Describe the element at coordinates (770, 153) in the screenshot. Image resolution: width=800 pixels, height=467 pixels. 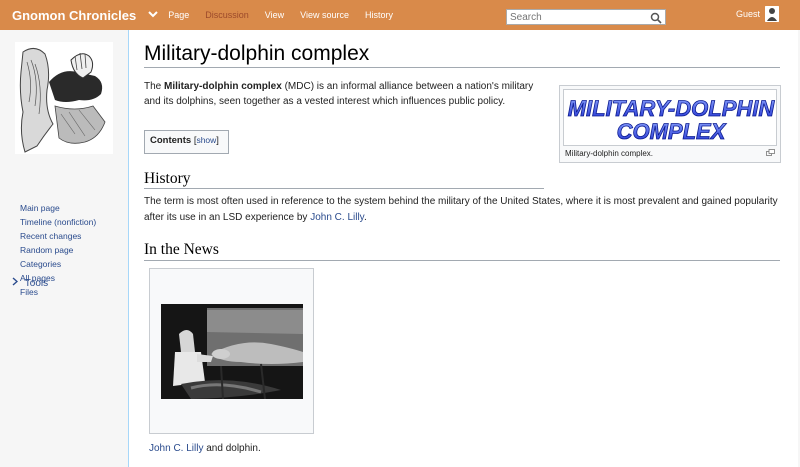
I see `enlarge-icon` at that location.